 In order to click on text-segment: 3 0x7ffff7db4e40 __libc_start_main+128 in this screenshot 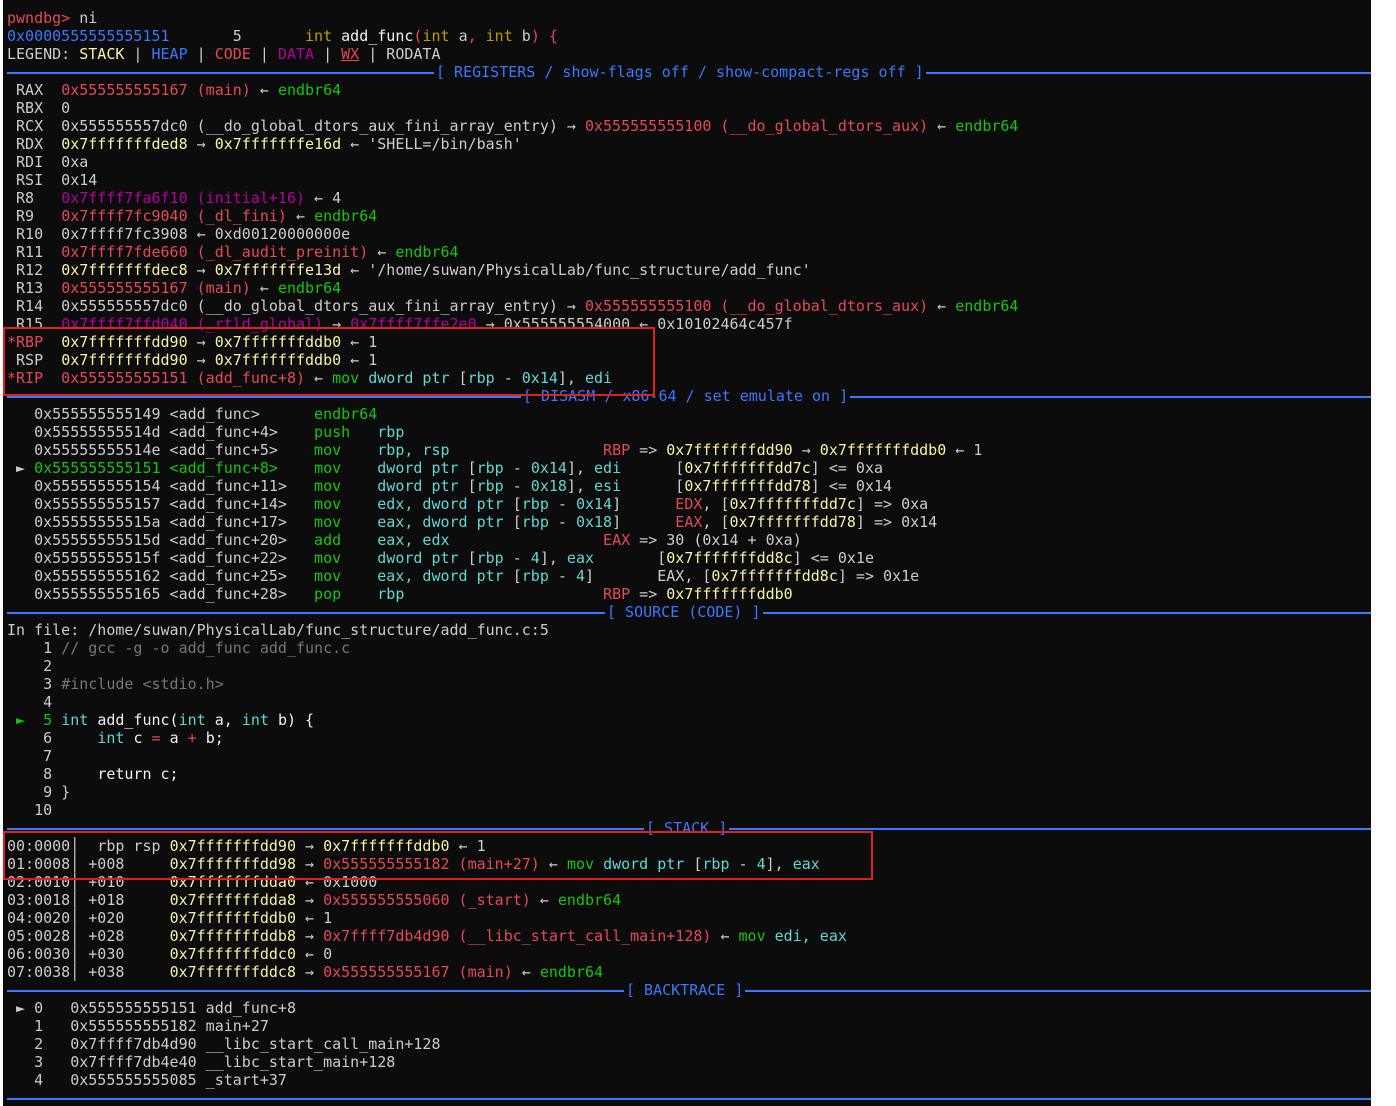, I will do `click(201, 1062)`.